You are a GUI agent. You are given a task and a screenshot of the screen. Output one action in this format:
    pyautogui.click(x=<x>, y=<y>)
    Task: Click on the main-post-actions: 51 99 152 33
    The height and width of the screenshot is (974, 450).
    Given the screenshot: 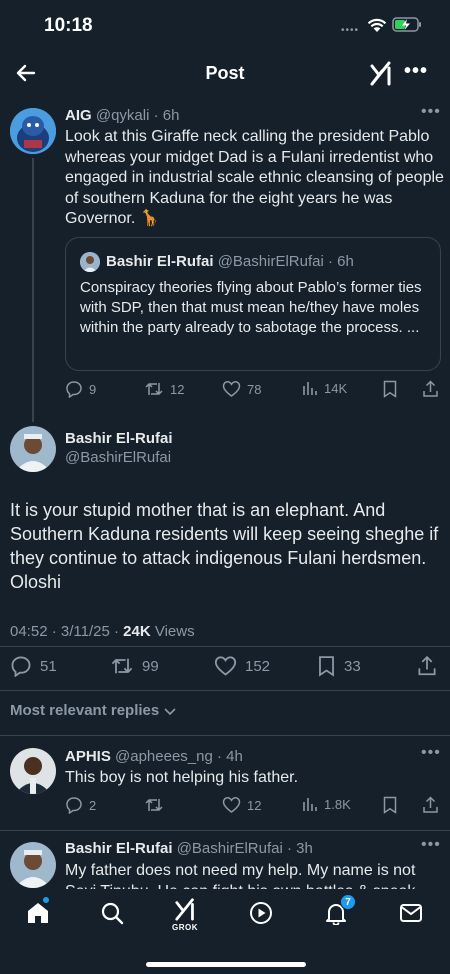 What is the action you would take?
    pyautogui.click(x=225, y=668)
    